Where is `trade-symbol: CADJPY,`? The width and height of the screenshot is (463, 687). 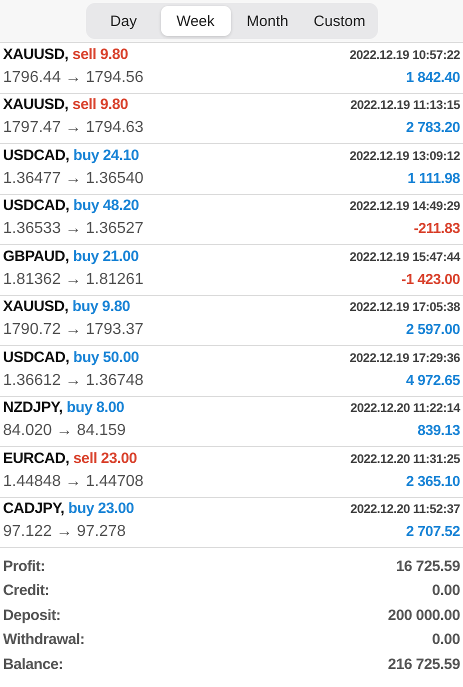
trade-symbol: CADJPY, is located at coordinates (33, 509).